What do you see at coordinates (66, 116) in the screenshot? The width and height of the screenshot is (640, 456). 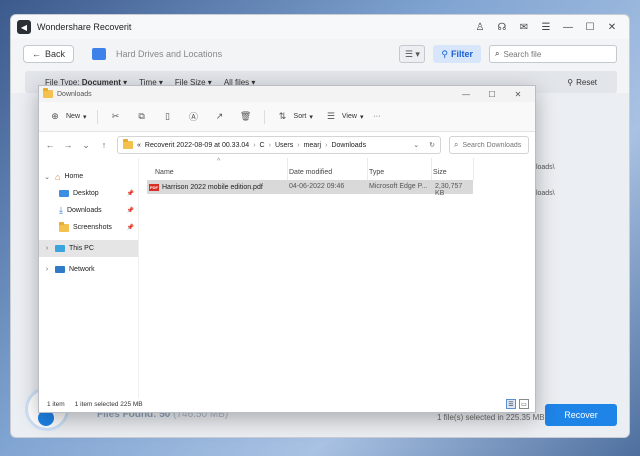 I see `new-button: ⊕ New ▾` at bounding box center [66, 116].